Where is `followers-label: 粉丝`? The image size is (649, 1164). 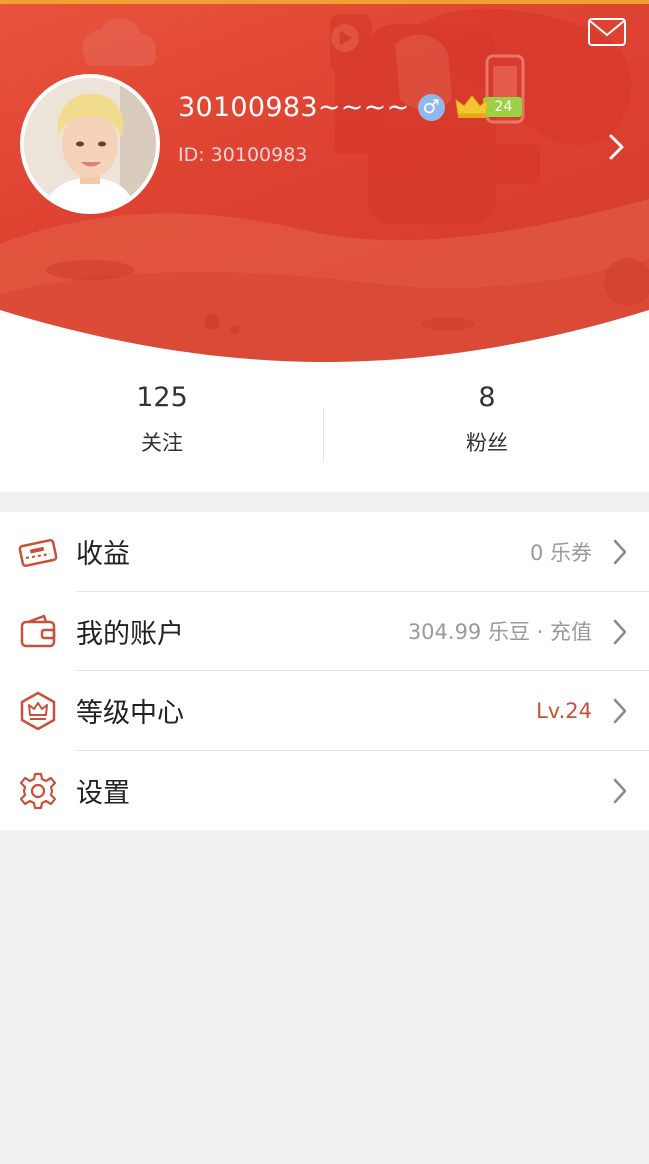 followers-label: 粉丝 is located at coordinates (487, 443).